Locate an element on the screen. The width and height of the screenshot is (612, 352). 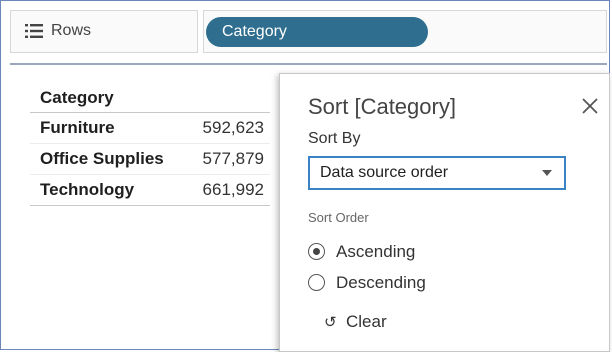
table-row: Furniture 592,623 is located at coordinates (150, 128).